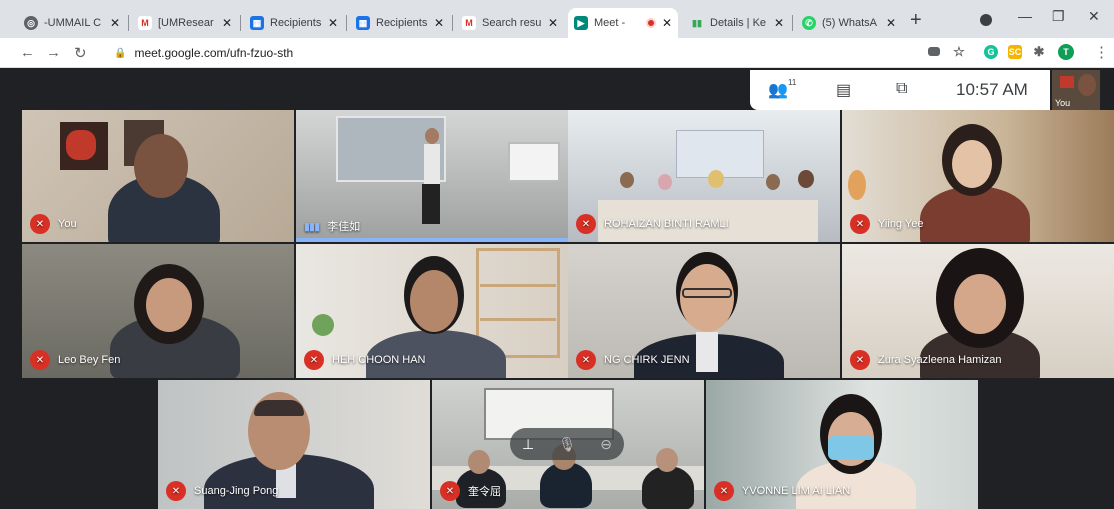  Describe the element at coordinates (916, 20) in the screenshot. I see `new-tab-button: +` at that location.